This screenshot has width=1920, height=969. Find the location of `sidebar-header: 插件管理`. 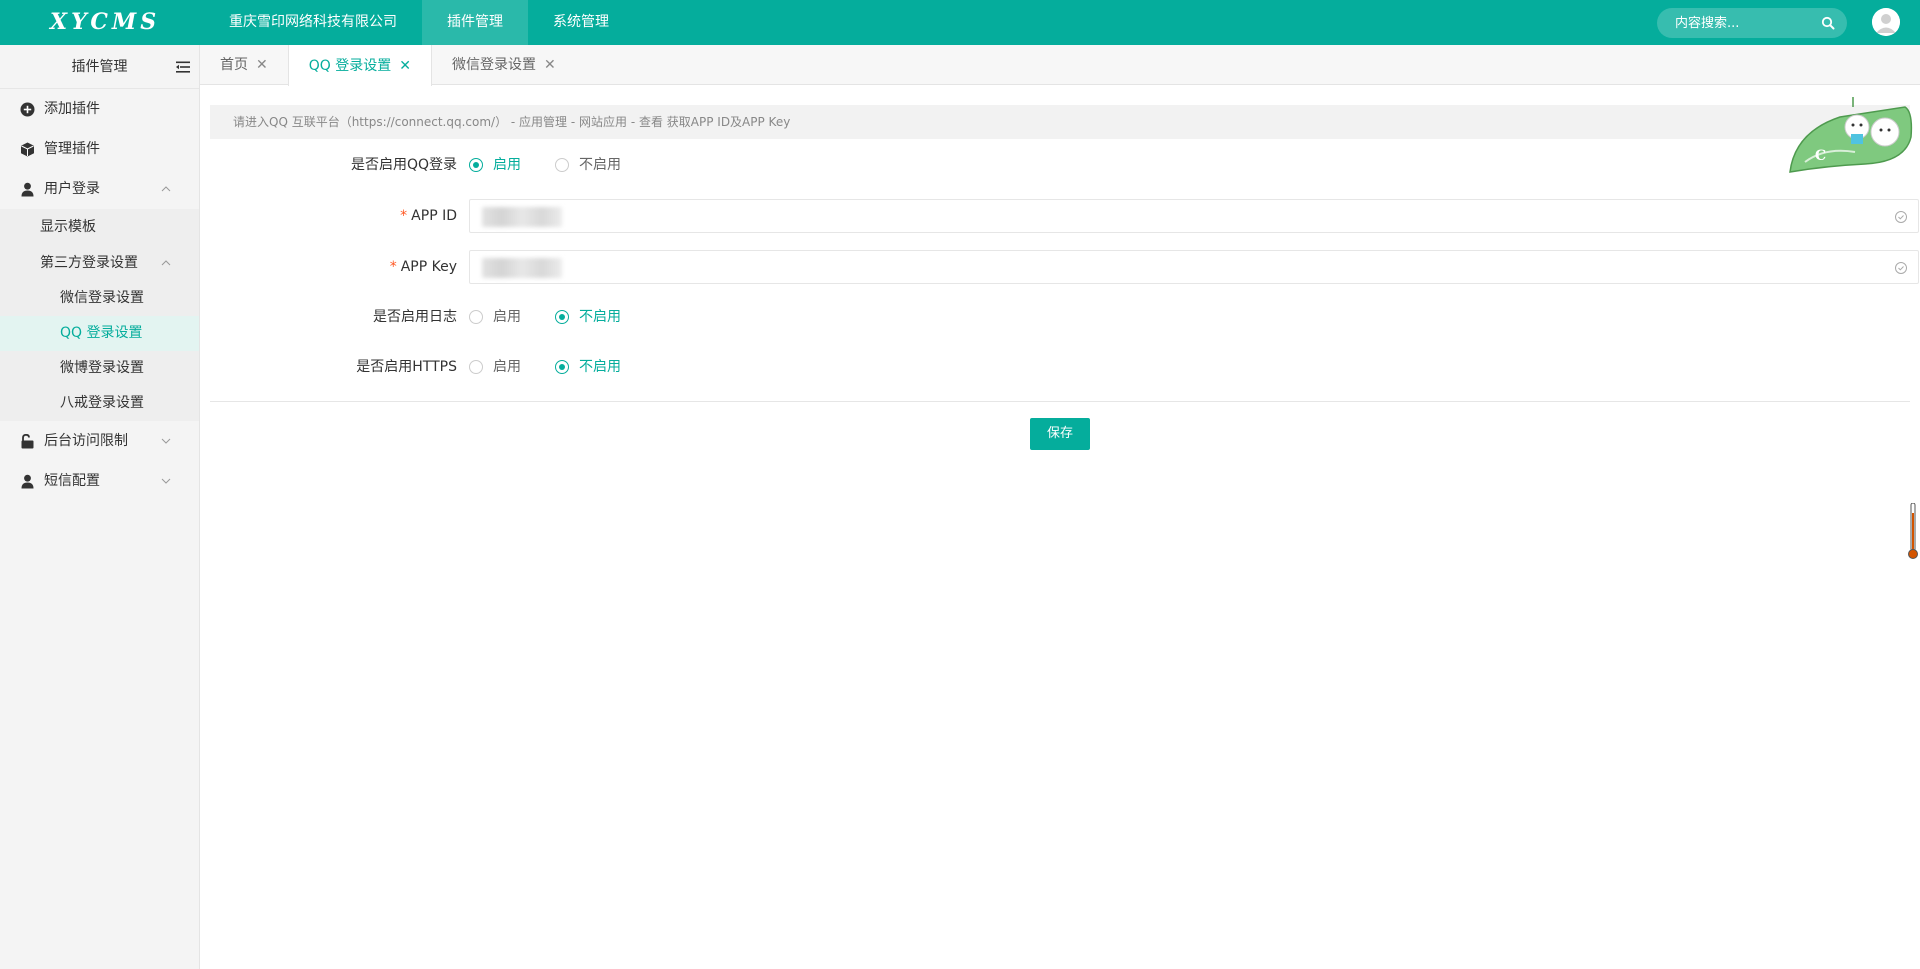

sidebar-header: 插件管理 is located at coordinates (99, 67).